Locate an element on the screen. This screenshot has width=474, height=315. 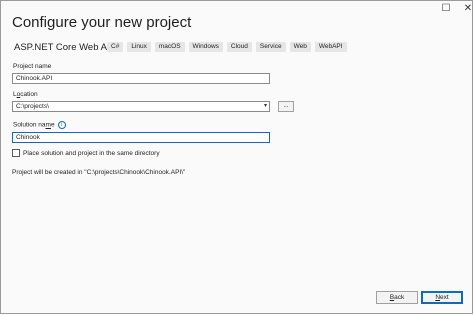
location-label: Location is located at coordinates (25, 94).